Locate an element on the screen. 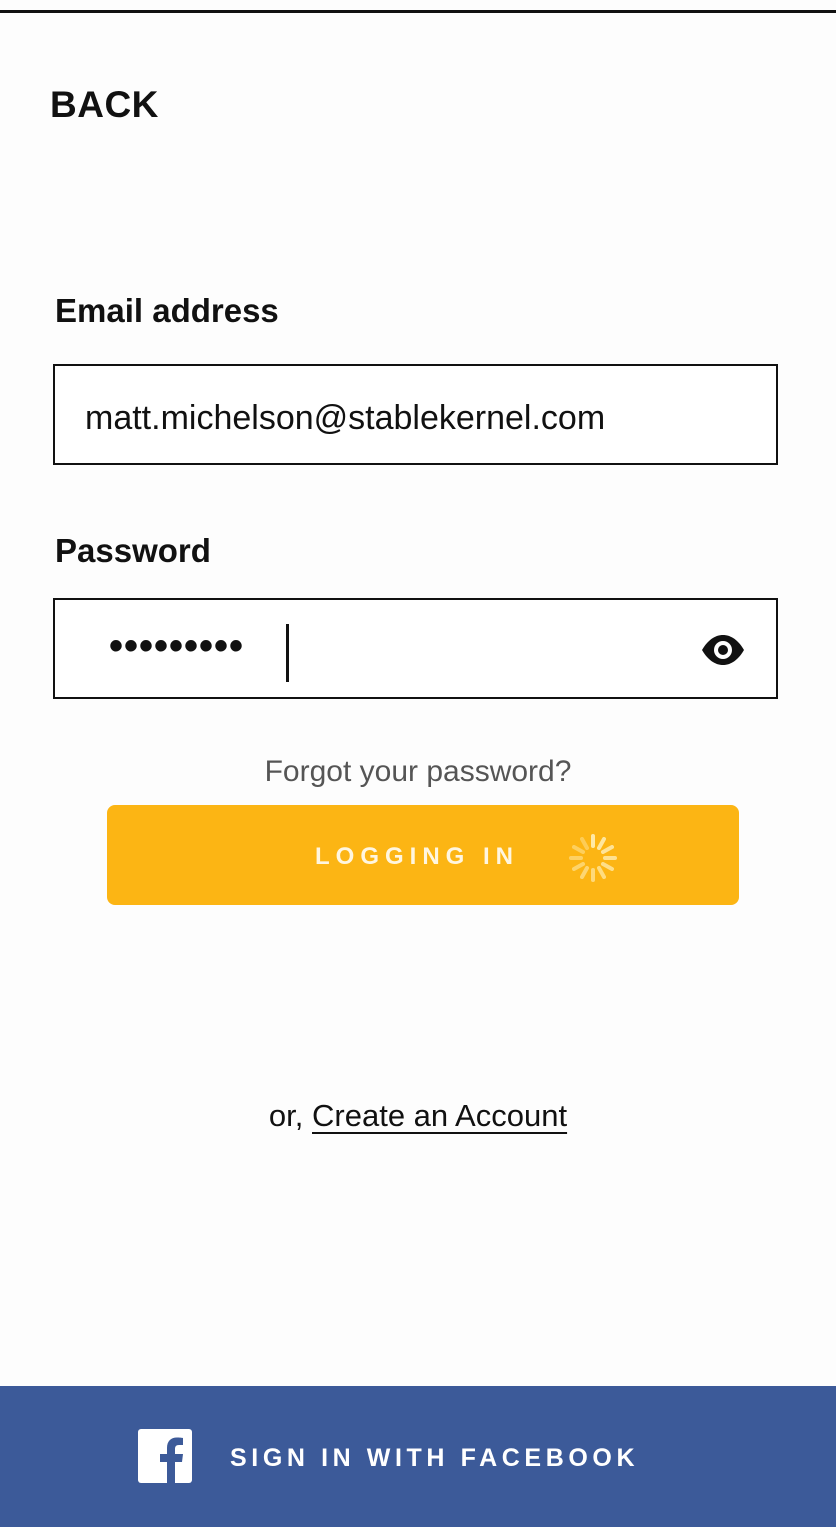 The width and height of the screenshot is (836, 1527). login-button-label: LOGGING IN is located at coordinates (417, 856).